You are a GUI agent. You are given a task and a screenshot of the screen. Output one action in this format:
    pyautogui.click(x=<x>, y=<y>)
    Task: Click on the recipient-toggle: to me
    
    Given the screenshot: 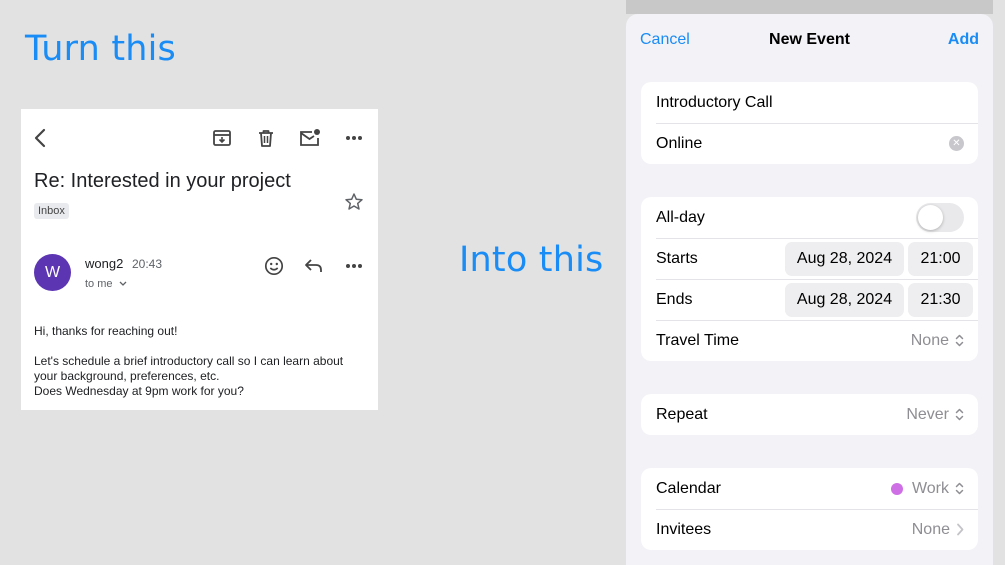 What is the action you would take?
    pyautogui.click(x=106, y=284)
    